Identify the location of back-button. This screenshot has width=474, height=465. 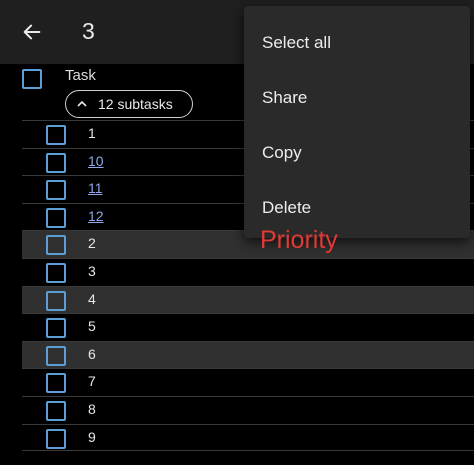
(32, 32).